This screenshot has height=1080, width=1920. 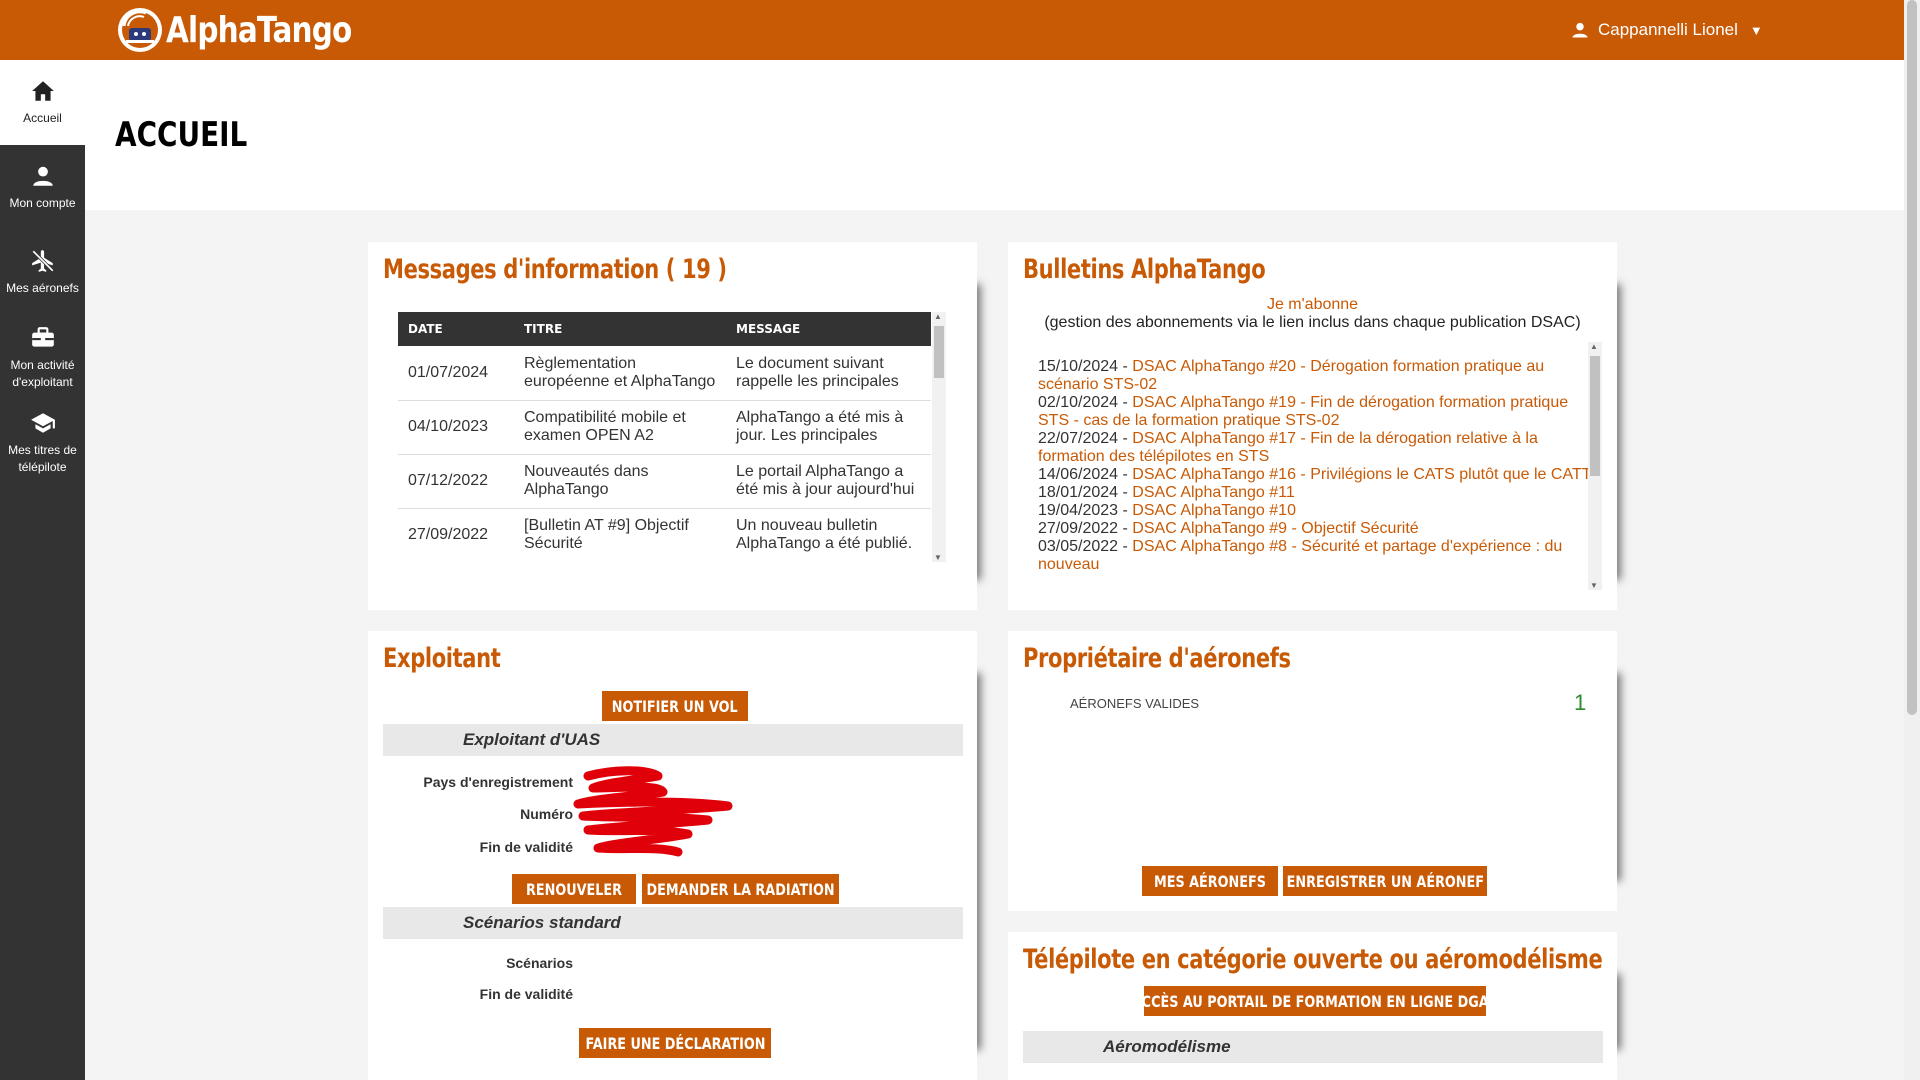 I want to click on notify-flight-button: NOTIFIER UN VOL, so click(x=675, y=706).